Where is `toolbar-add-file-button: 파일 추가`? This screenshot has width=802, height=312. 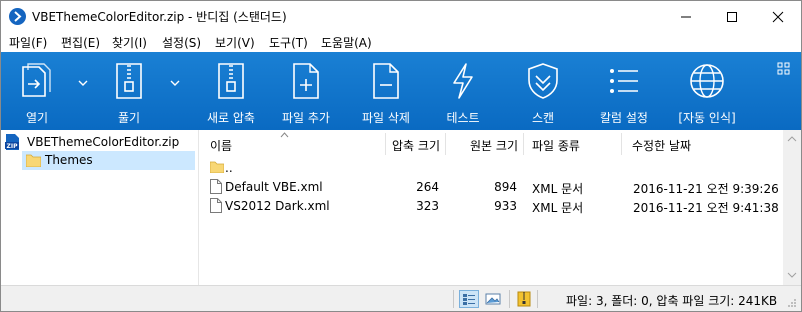
toolbar-add-file-button: 파일 추가 is located at coordinates (306, 91).